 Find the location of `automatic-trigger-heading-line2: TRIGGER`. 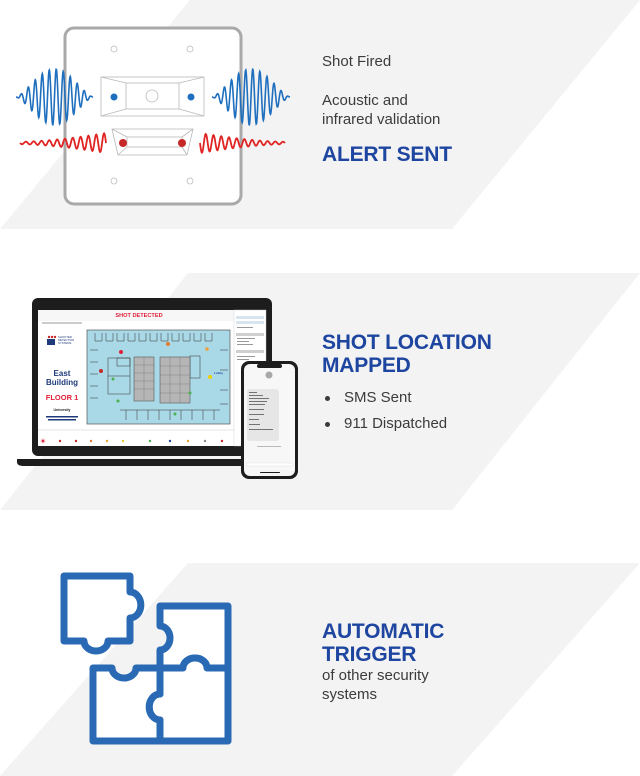

automatic-trigger-heading-line2: TRIGGER is located at coordinates (369, 654).